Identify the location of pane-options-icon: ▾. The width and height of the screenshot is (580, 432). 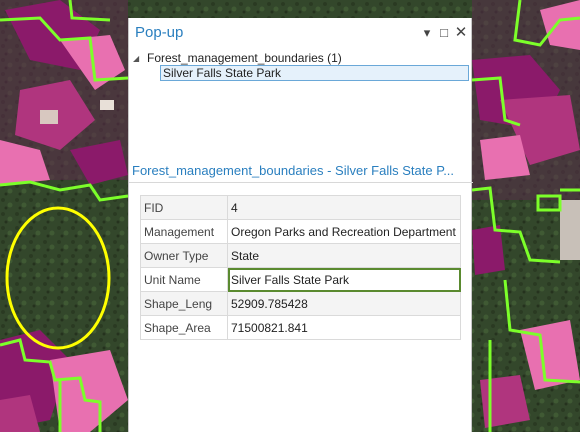
(427, 33).